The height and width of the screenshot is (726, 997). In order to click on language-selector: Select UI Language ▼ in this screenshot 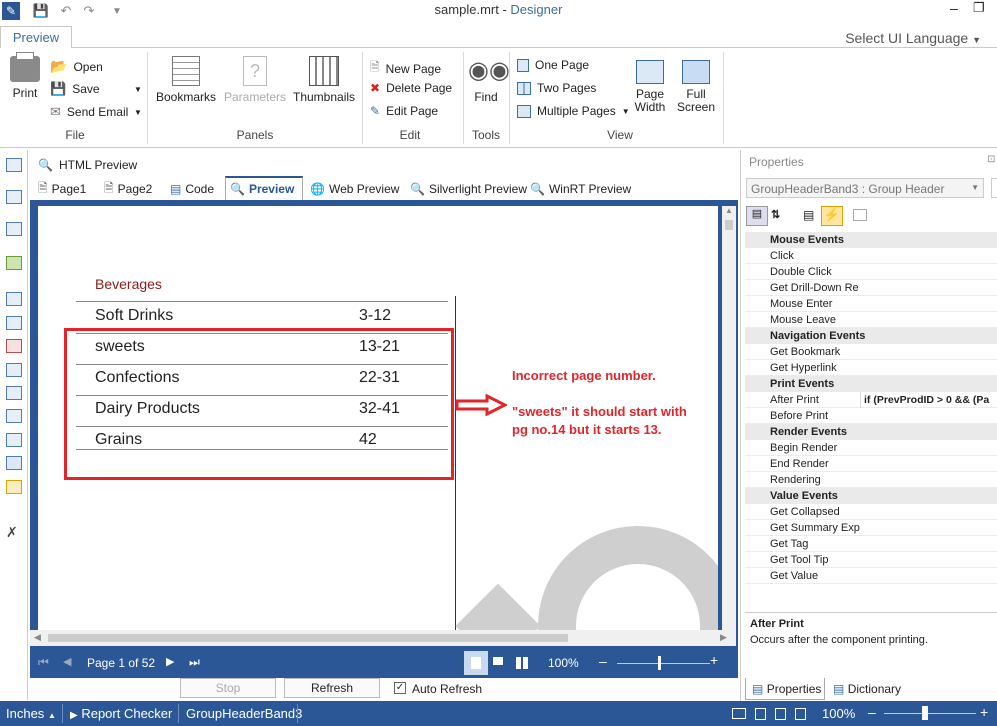, I will do `click(913, 38)`.